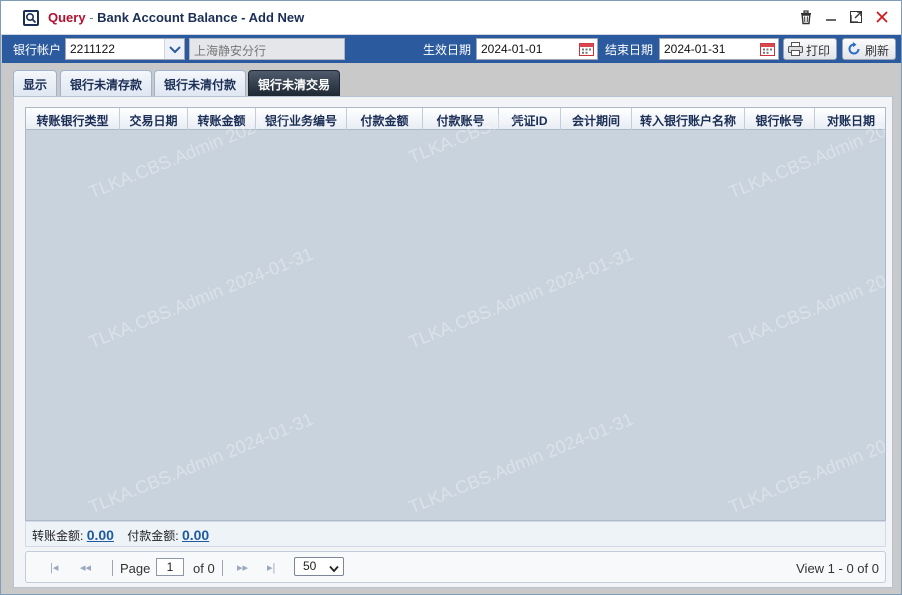 This screenshot has height=595, width=902. Describe the element at coordinates (832, 18) in the screenshot. I see `minimize-icon` at that location.